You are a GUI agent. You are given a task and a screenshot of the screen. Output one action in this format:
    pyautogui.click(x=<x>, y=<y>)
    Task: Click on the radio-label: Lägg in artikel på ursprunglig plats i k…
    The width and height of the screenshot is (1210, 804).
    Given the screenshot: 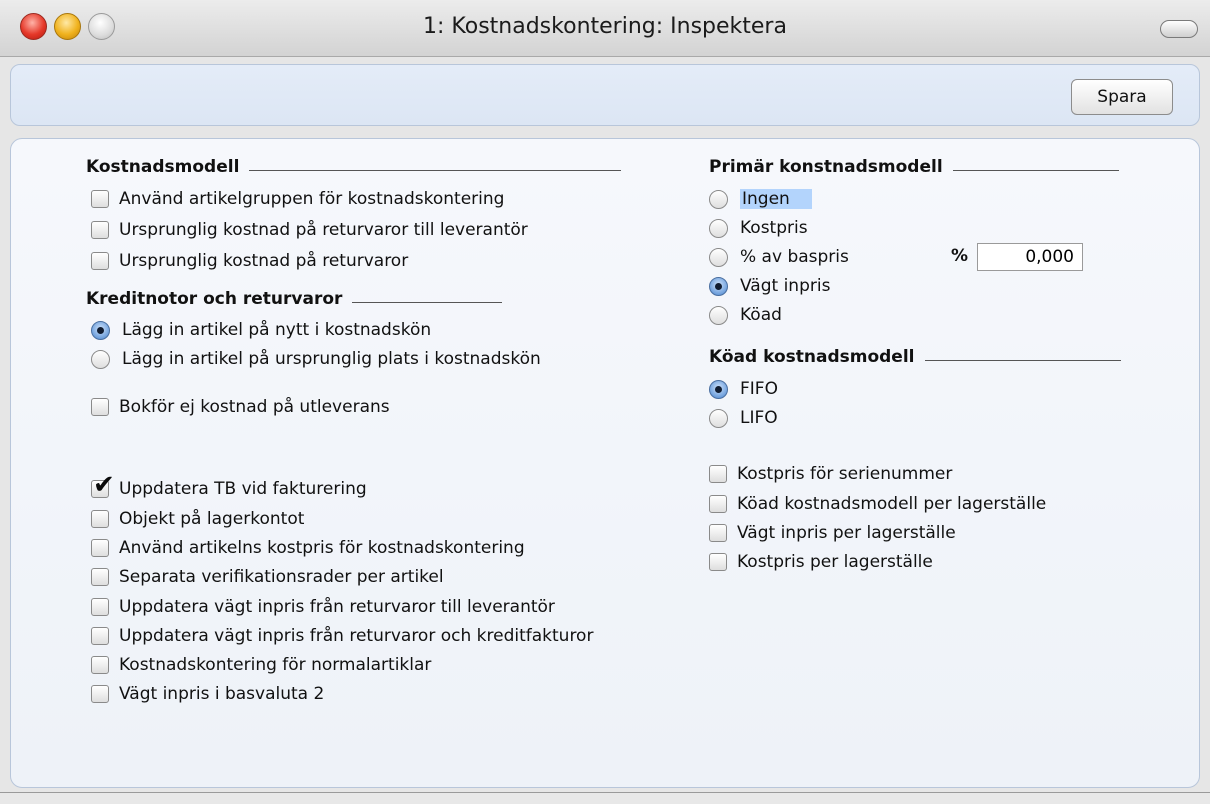 What is the action you would take?
    pyautogui.click(x=331, y=359)
    